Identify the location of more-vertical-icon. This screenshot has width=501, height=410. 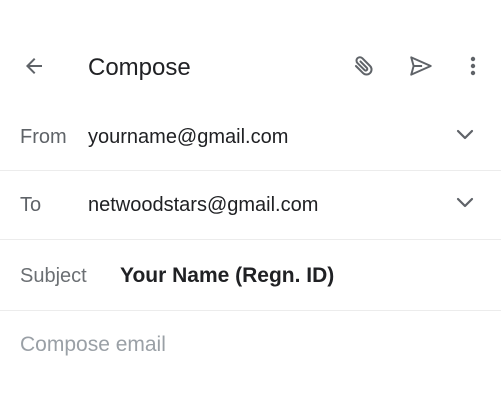
(473, 68).